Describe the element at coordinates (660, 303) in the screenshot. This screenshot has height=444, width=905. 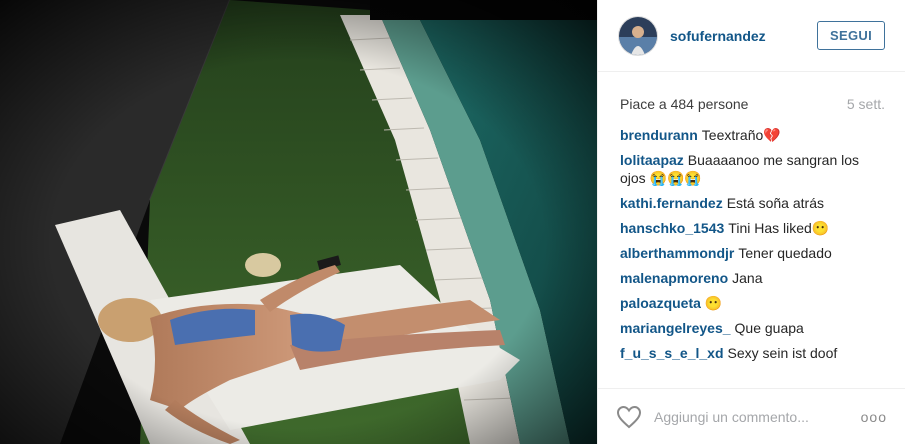
I see `comment-username: paloazqueta` at that location.